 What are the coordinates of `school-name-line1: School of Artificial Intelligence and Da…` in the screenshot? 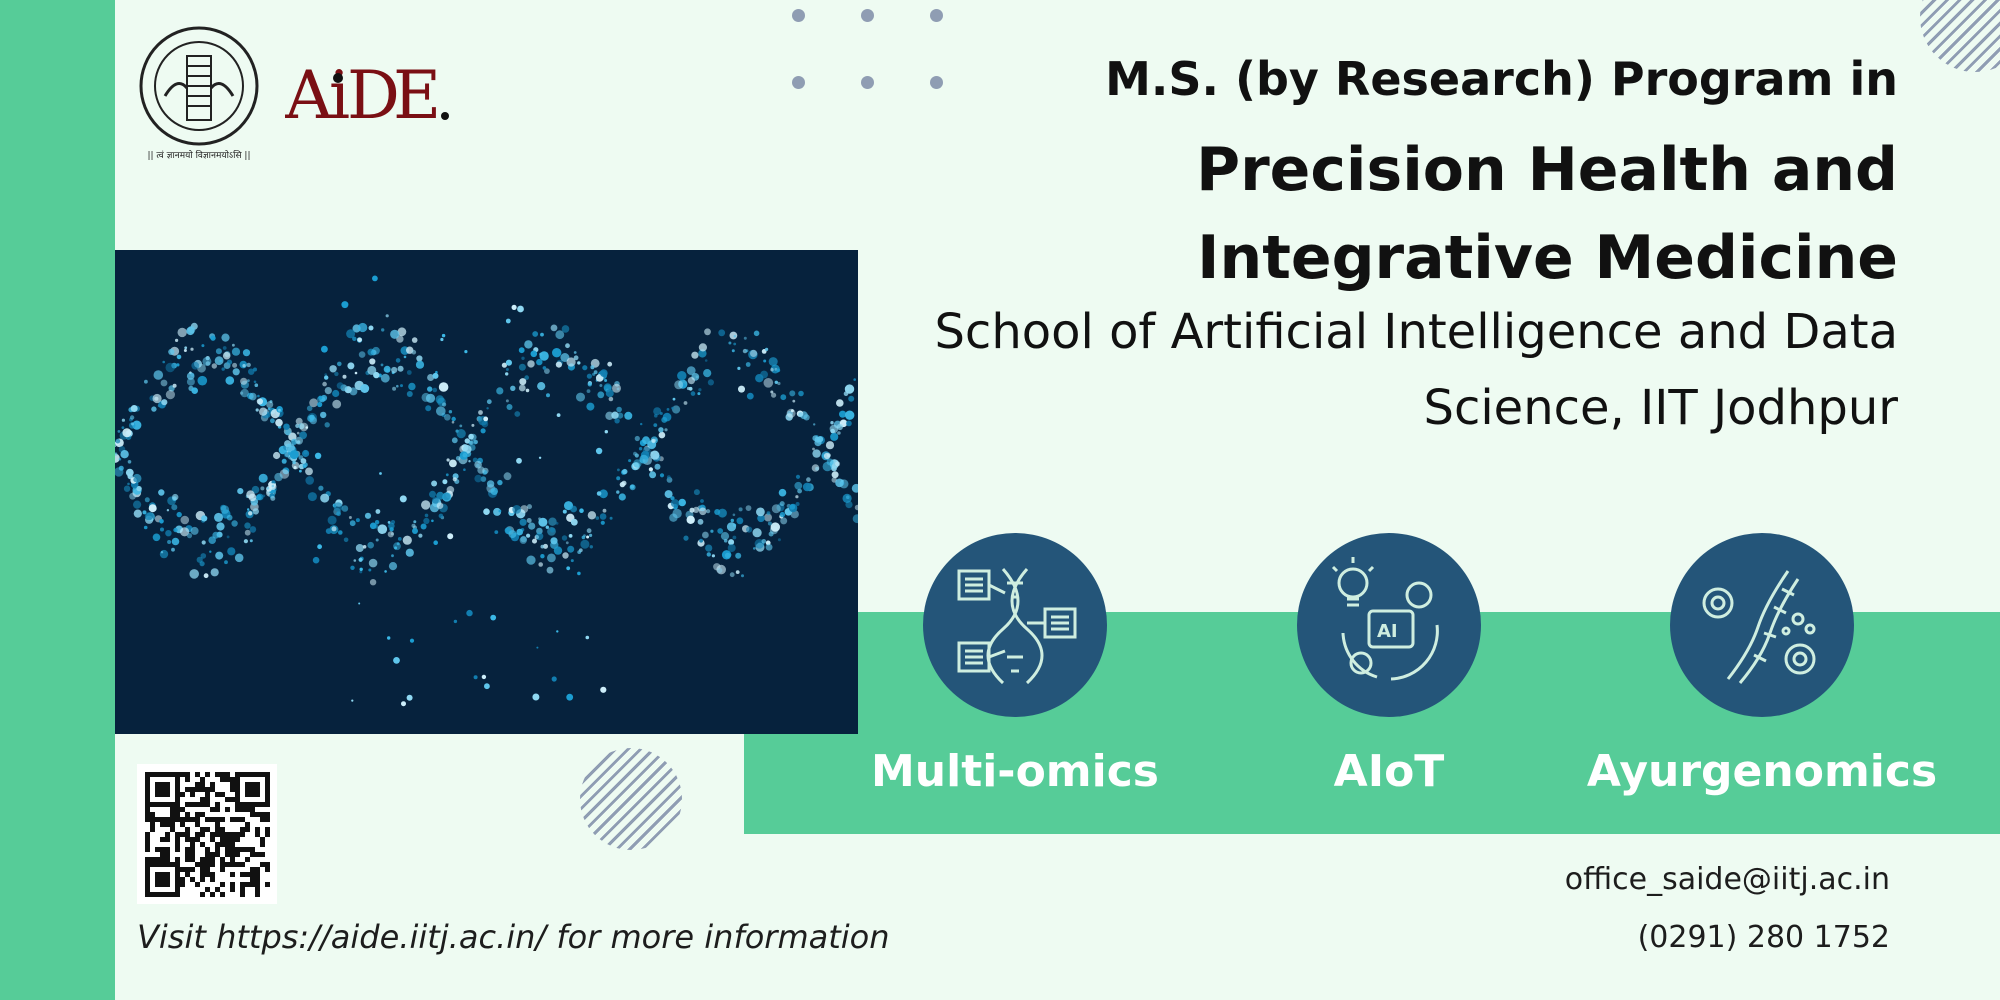 It's located at (1416, 332).